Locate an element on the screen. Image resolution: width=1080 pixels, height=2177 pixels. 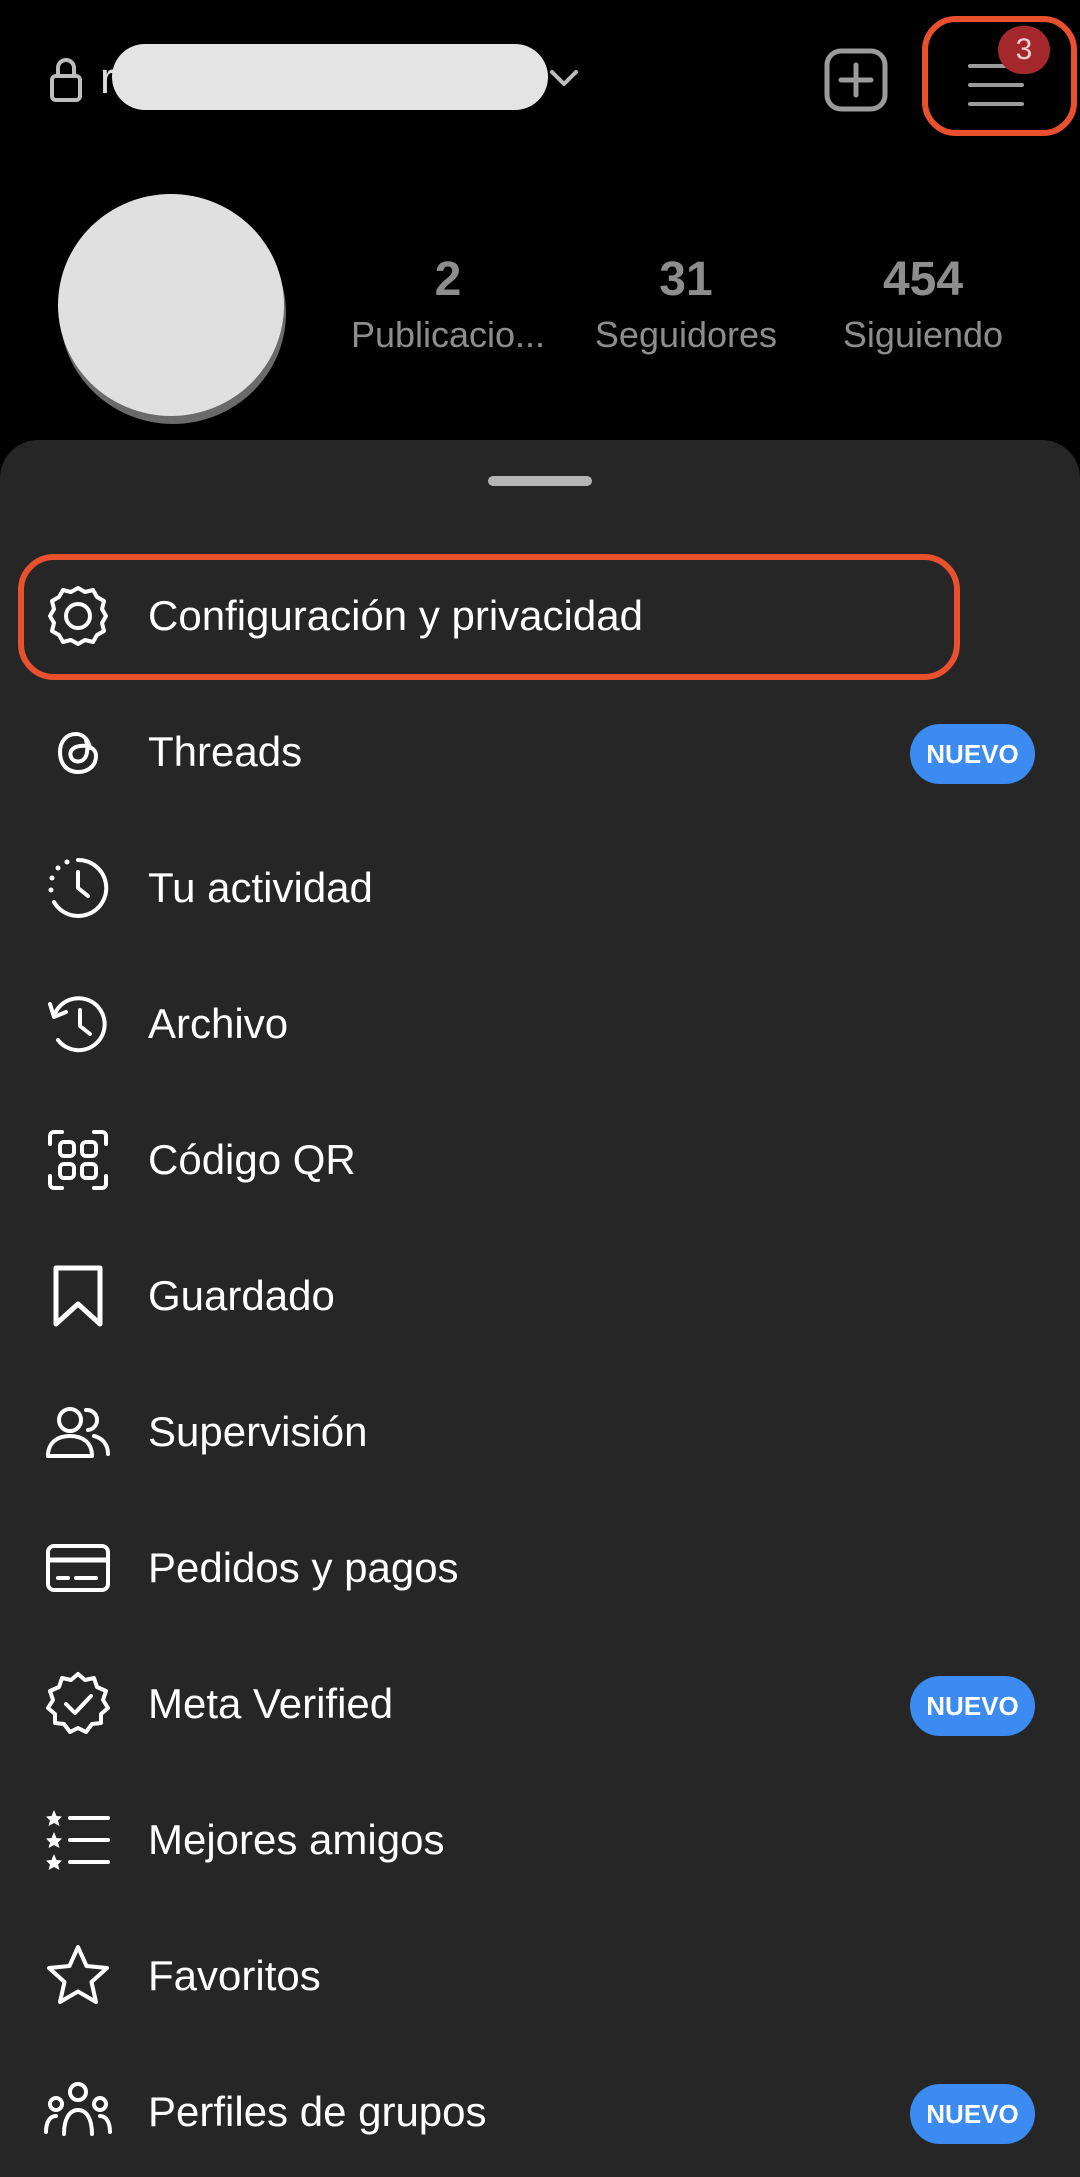
menu-item-label: Código QR is located at coordinates (252, 1159).